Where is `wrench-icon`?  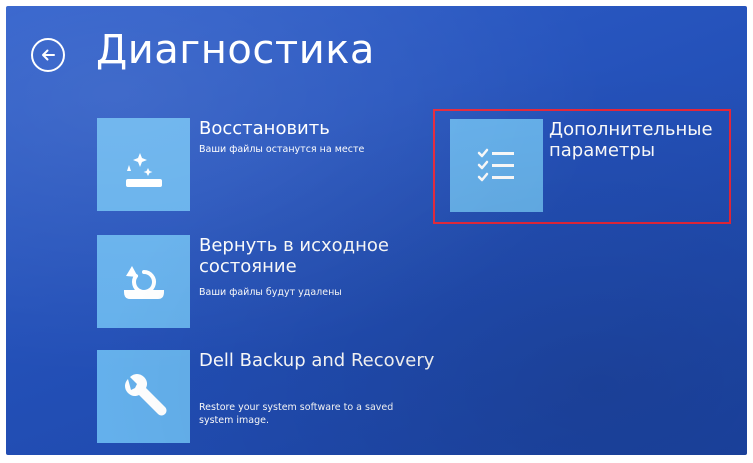
wrench-icon is located at coordinates (145, 394).